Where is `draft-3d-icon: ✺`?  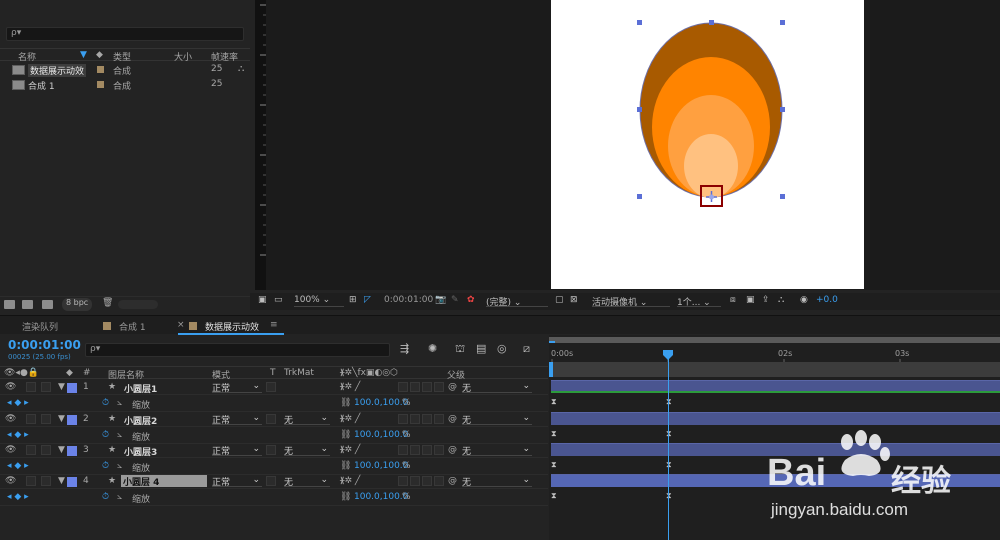
draft-3d-icon: ✺ is located at coordinates (432, 348).